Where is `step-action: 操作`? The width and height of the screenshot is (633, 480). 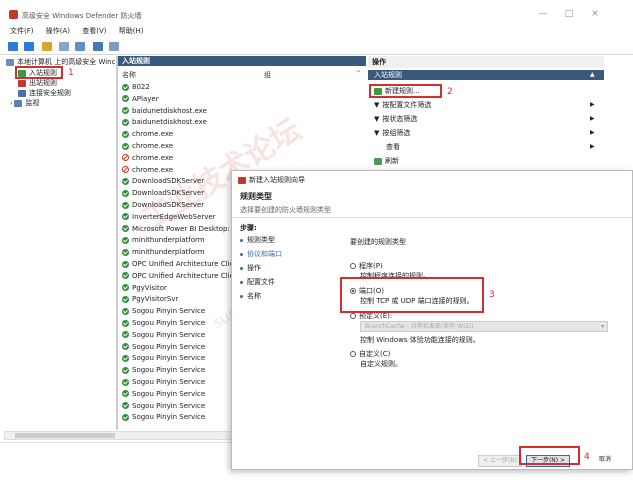 step-action: 操作 is located at coordinates (250, 268).